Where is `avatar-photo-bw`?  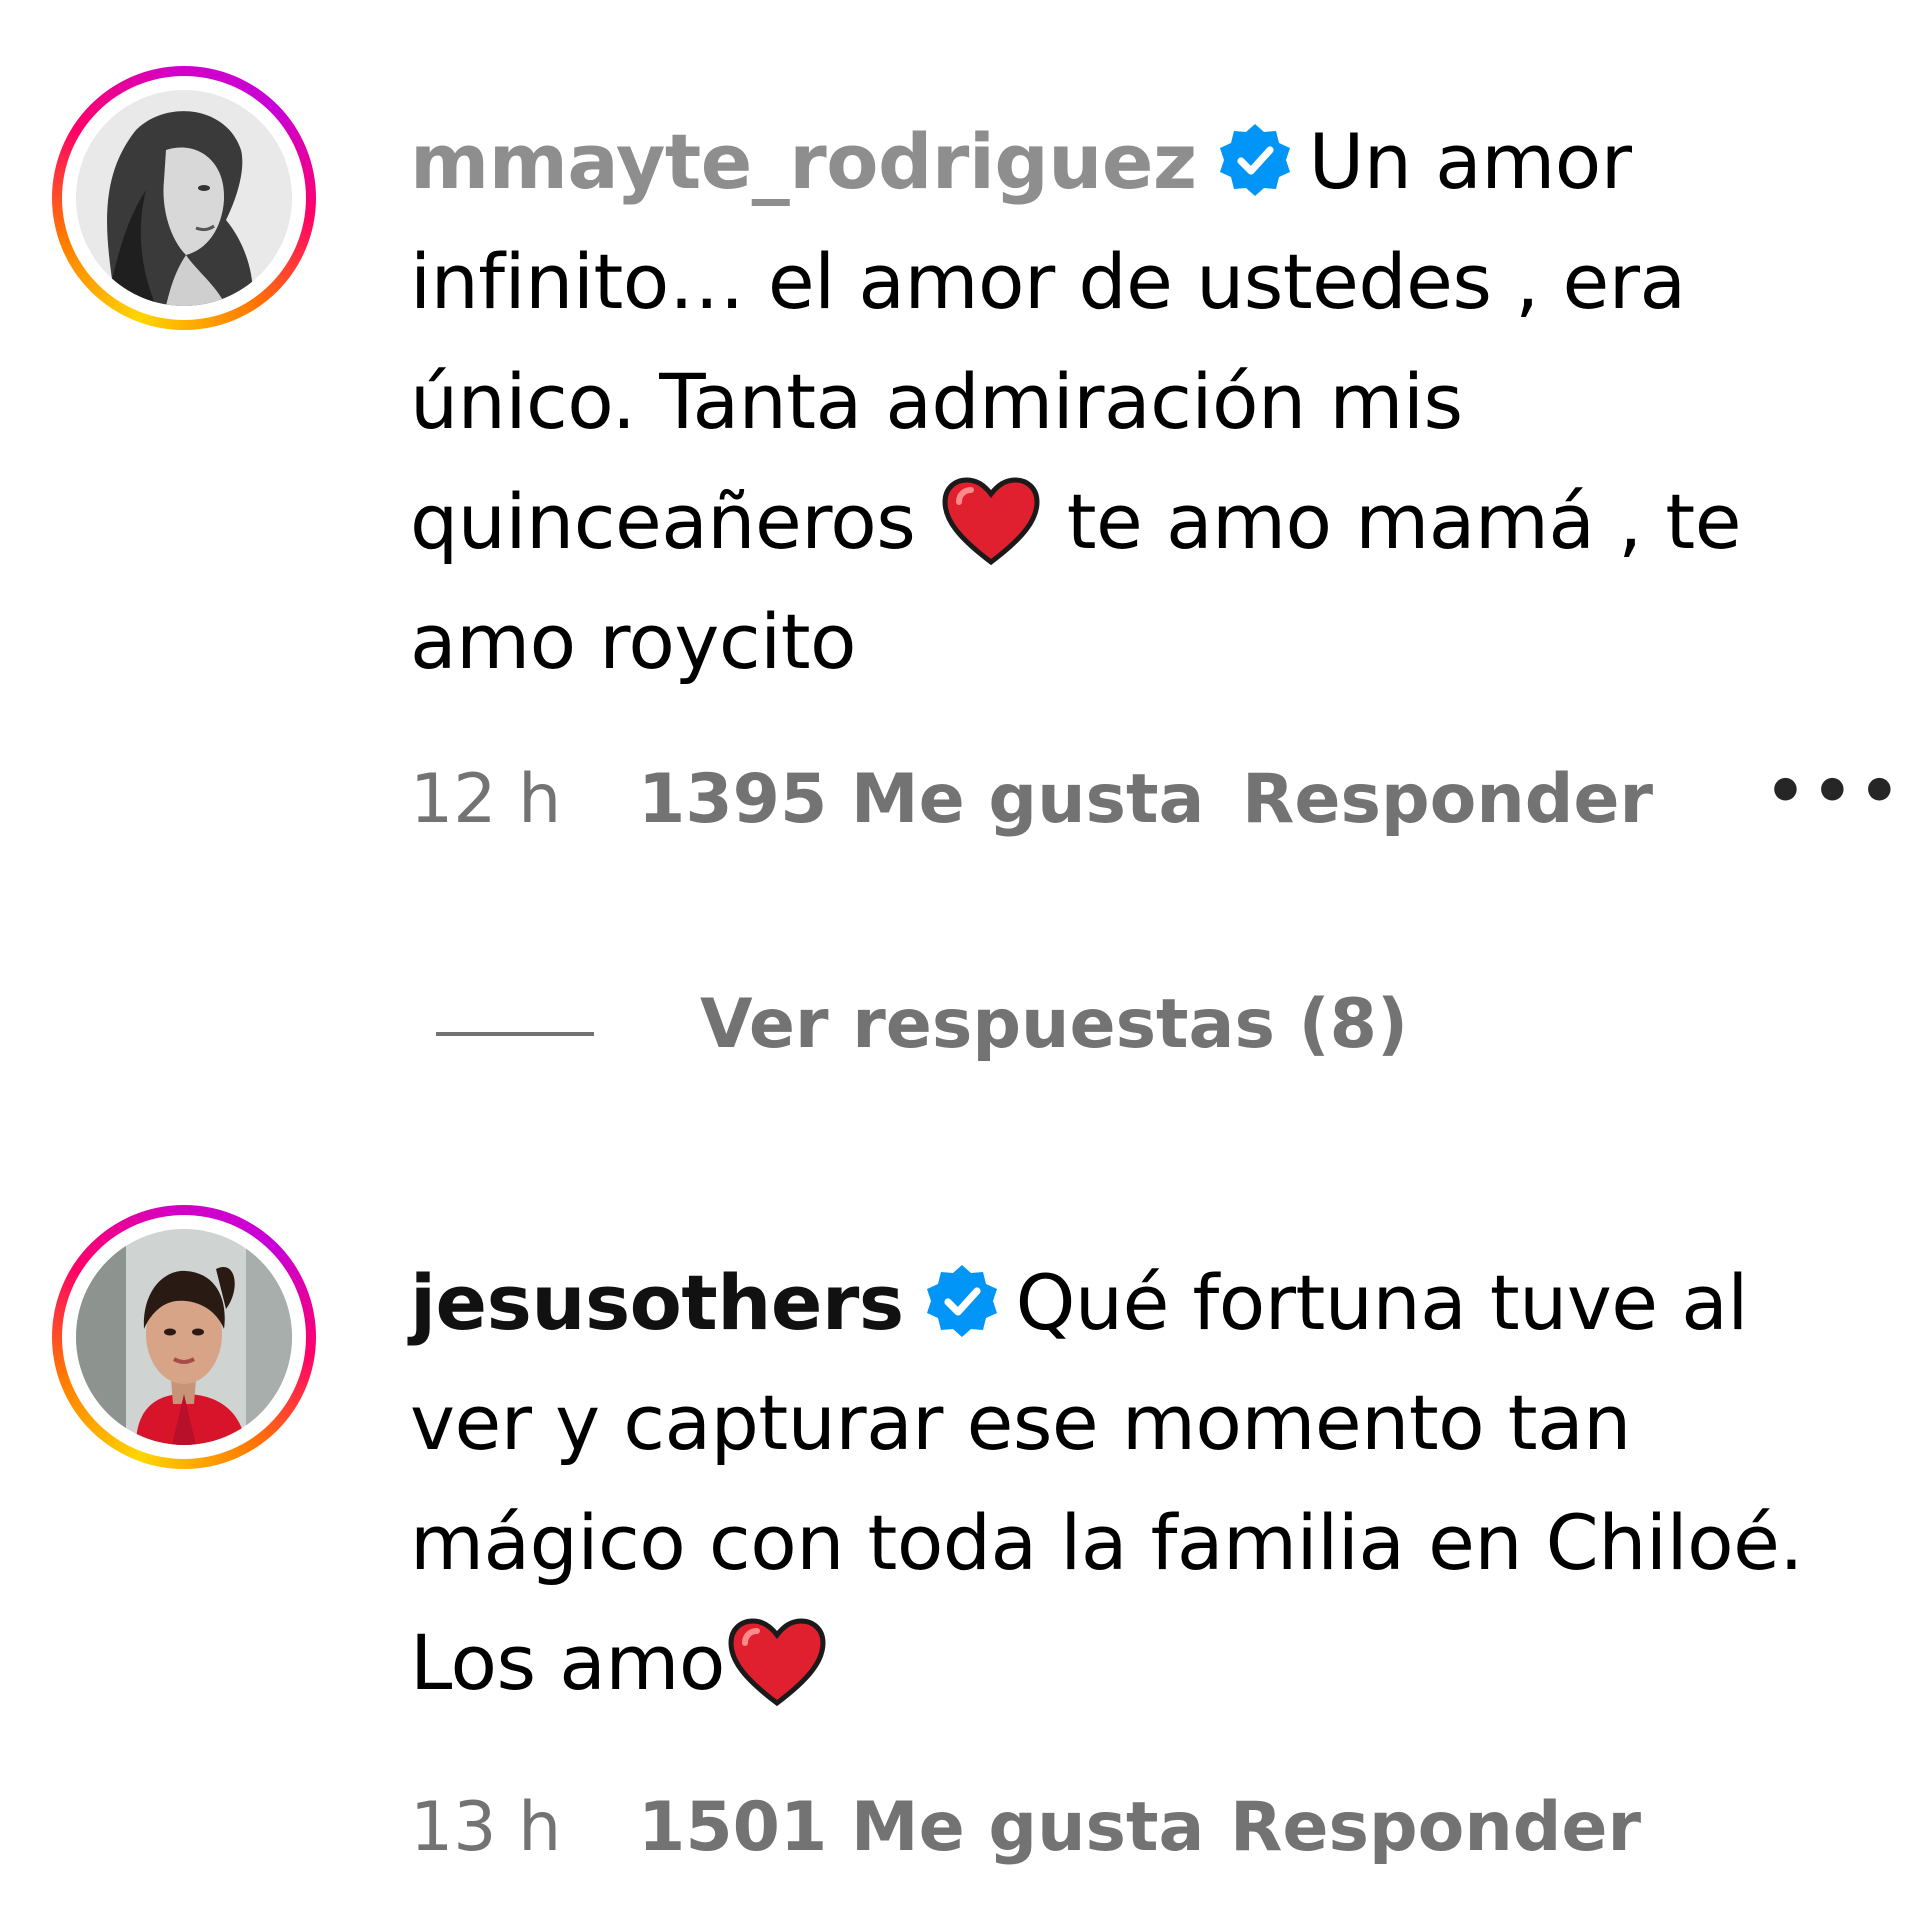 avatar-photo-bw is located at coordinates (184, 198).